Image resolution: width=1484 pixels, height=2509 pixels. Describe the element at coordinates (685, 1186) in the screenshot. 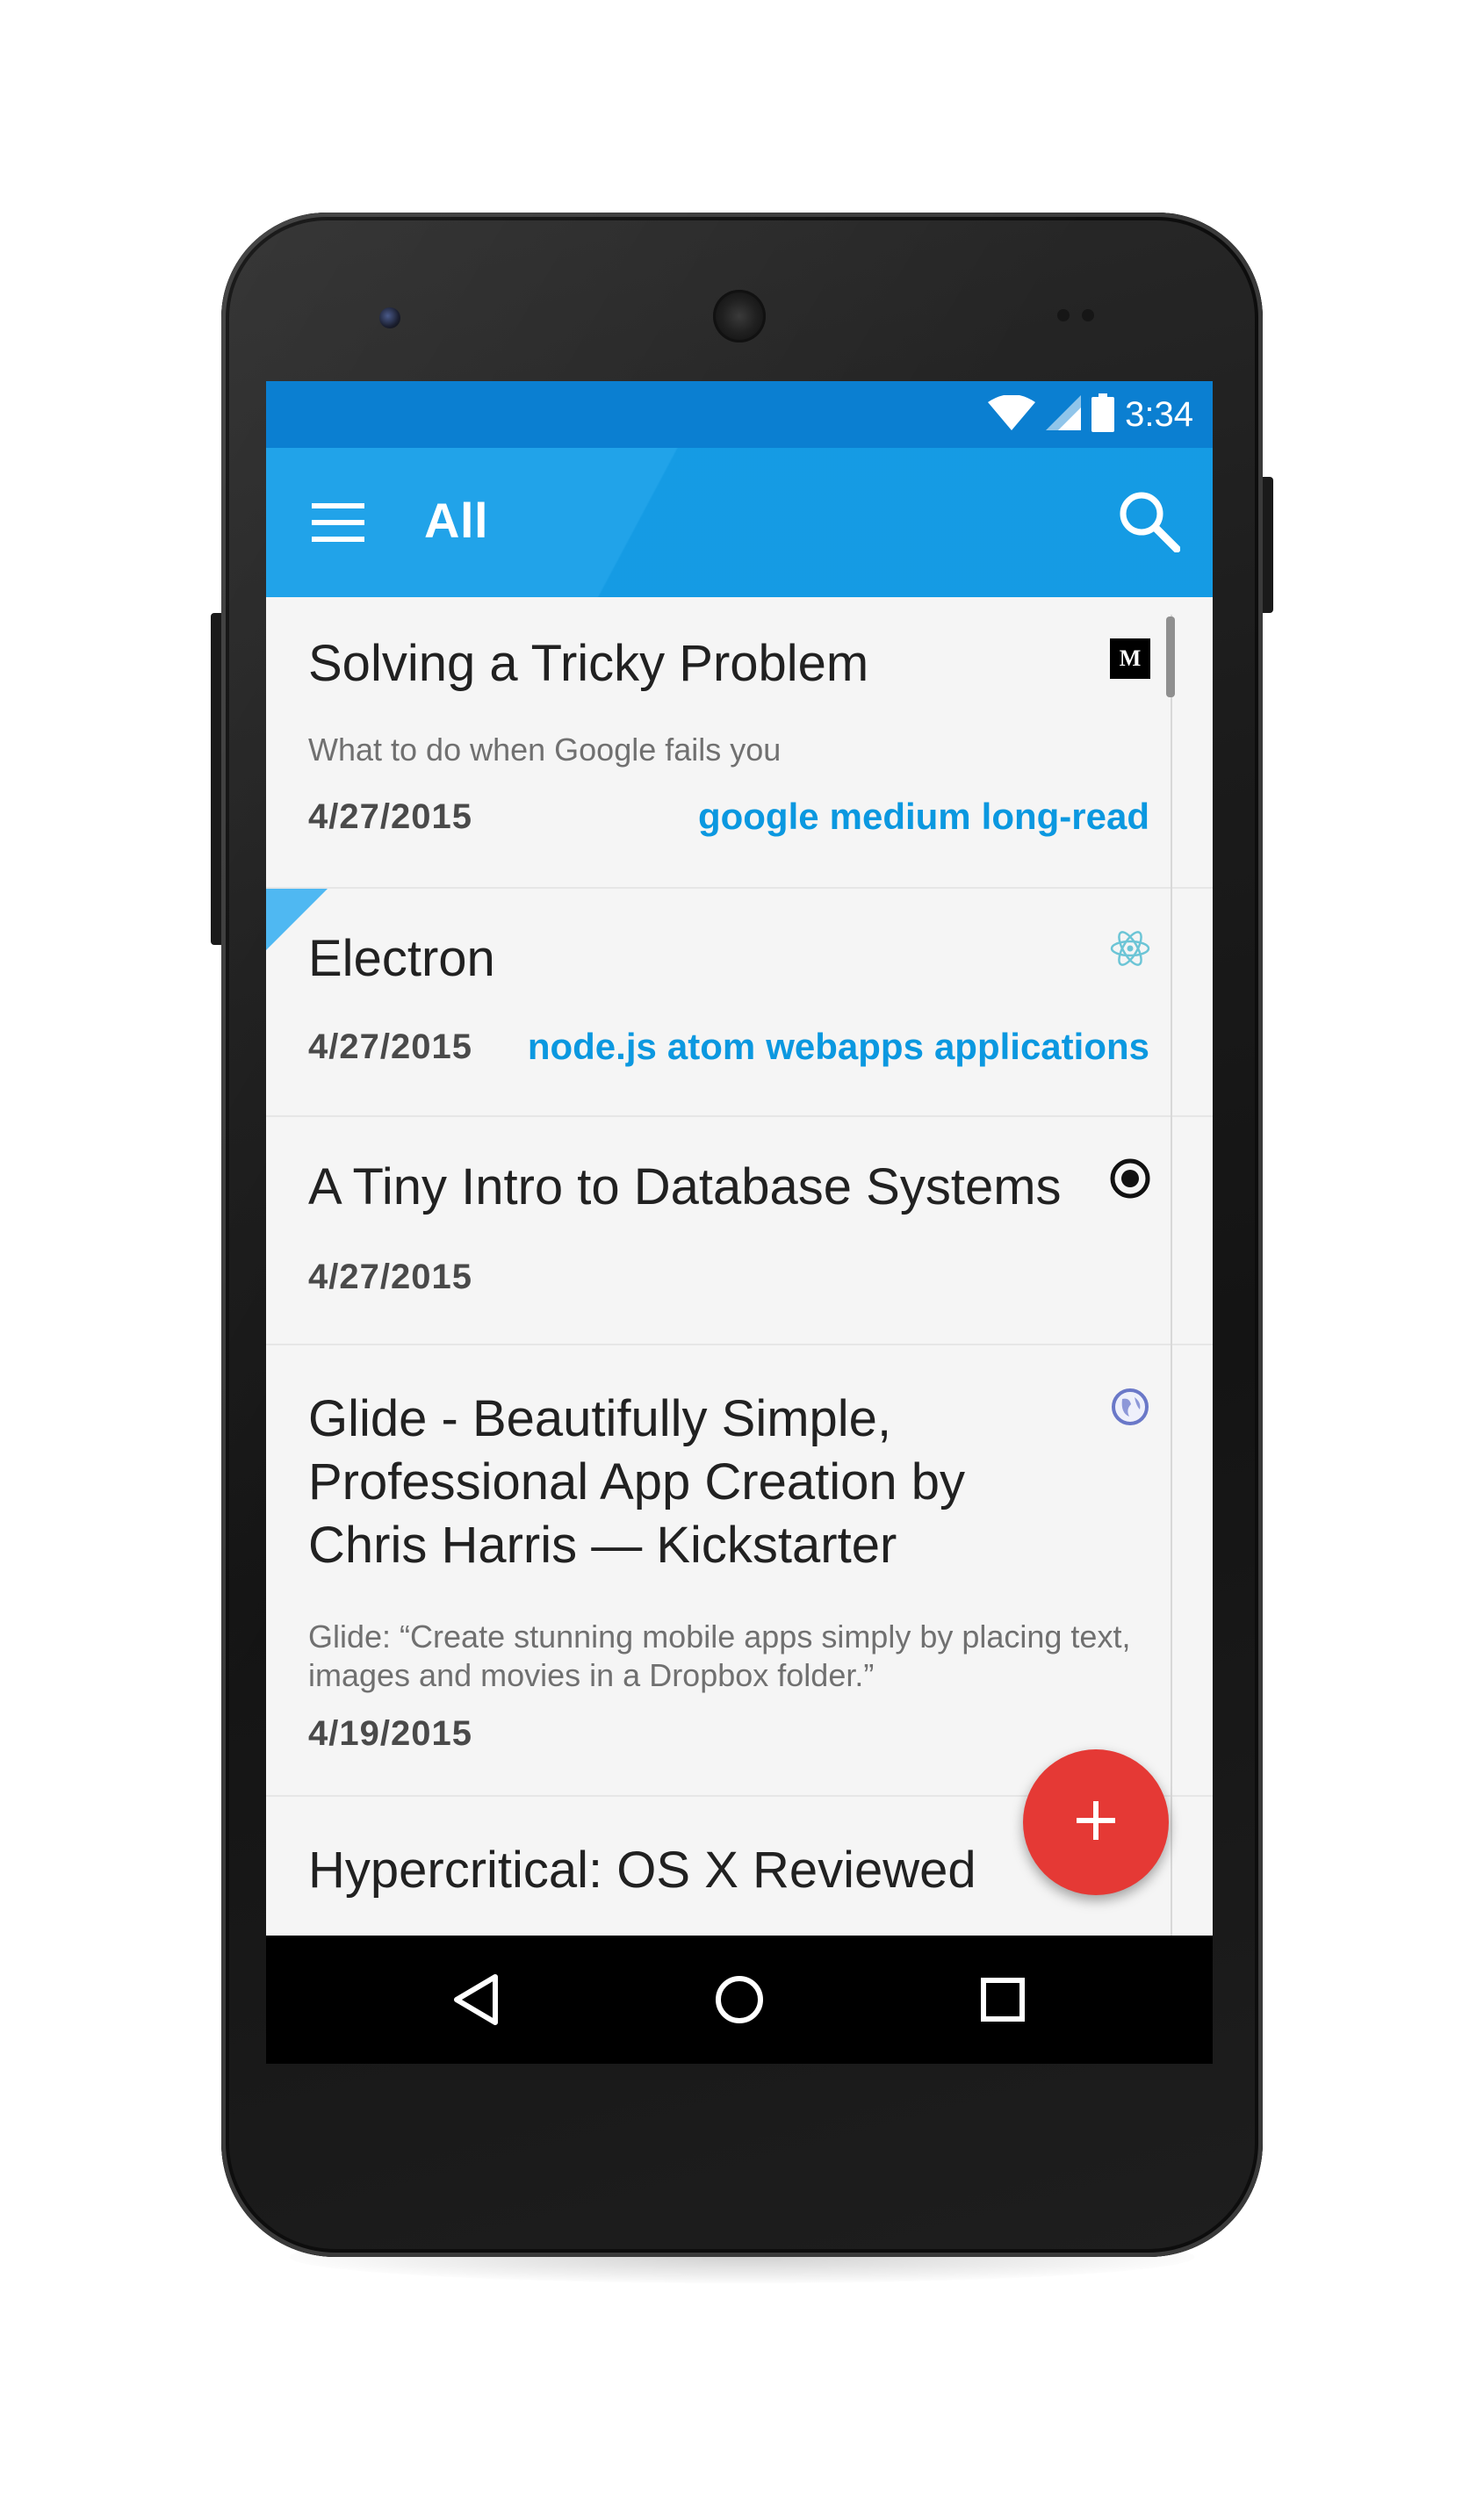

I see `article-title: A Tiny Intro to Database Systems` at that location.